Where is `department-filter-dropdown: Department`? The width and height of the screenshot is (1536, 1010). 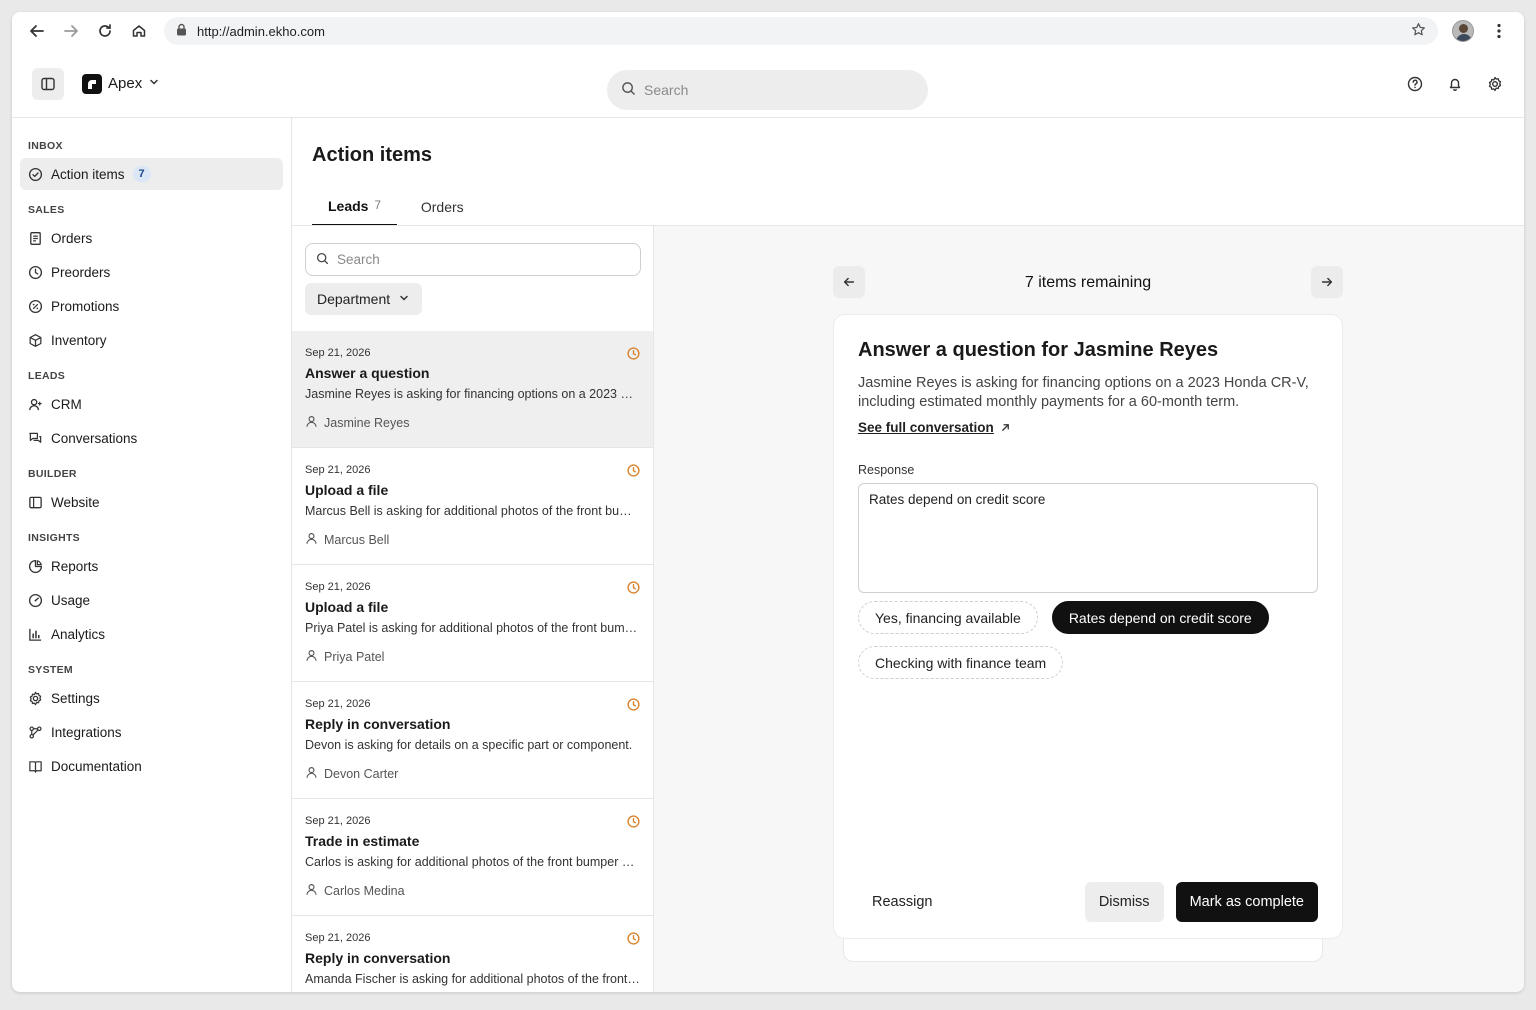
department-filter-dropdown: Department is located at coordinates (364, 299).